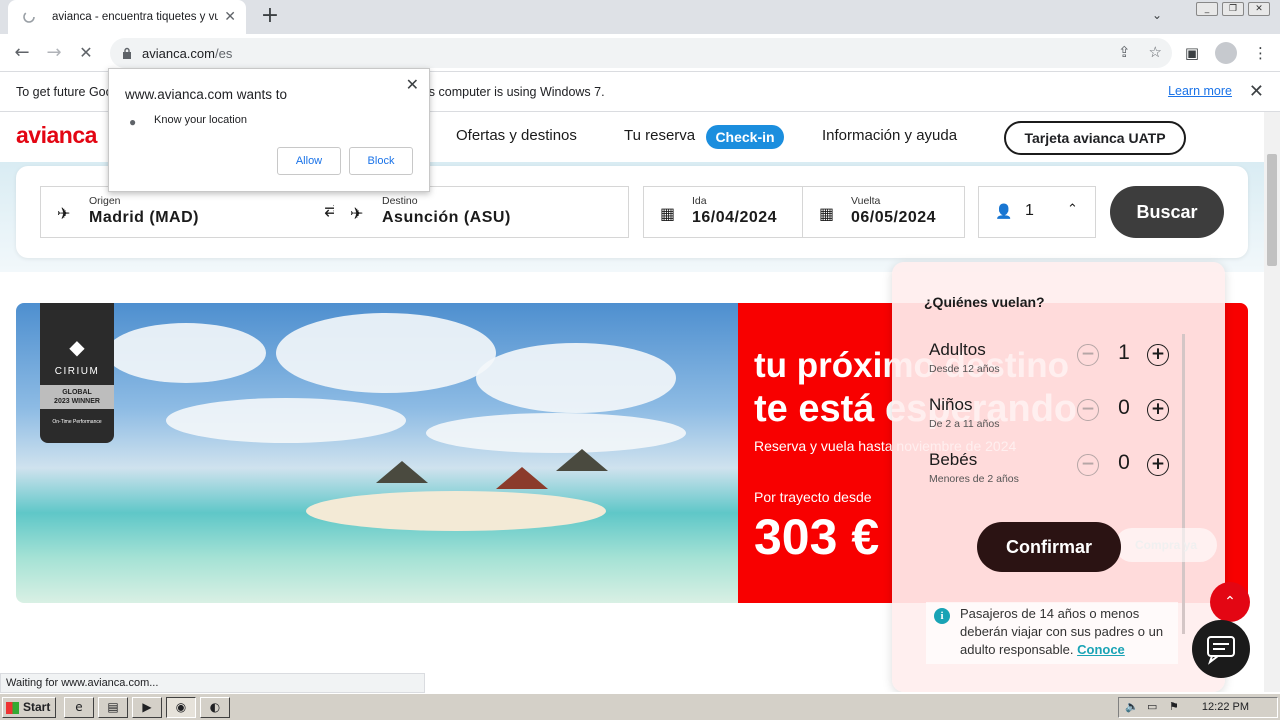 The image size is (1280, 720). Describe the element at coordinates (22, 53) in the screenshot. I see `back-arrow-icon: ←` at that location.